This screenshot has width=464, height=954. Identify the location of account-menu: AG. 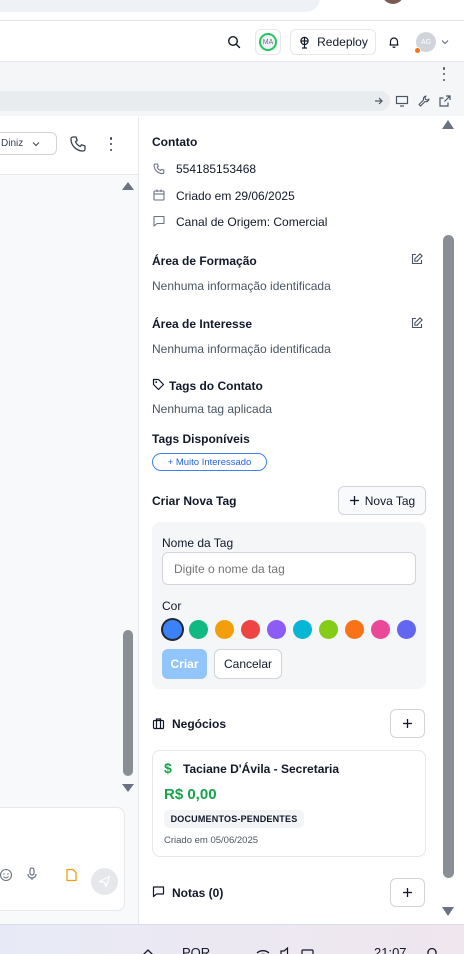
(432, 42).